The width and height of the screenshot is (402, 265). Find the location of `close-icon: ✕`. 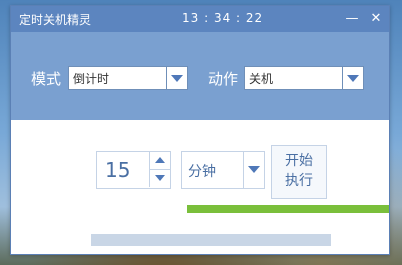

close-icon: ✕ is located at coordinates (376, 18).